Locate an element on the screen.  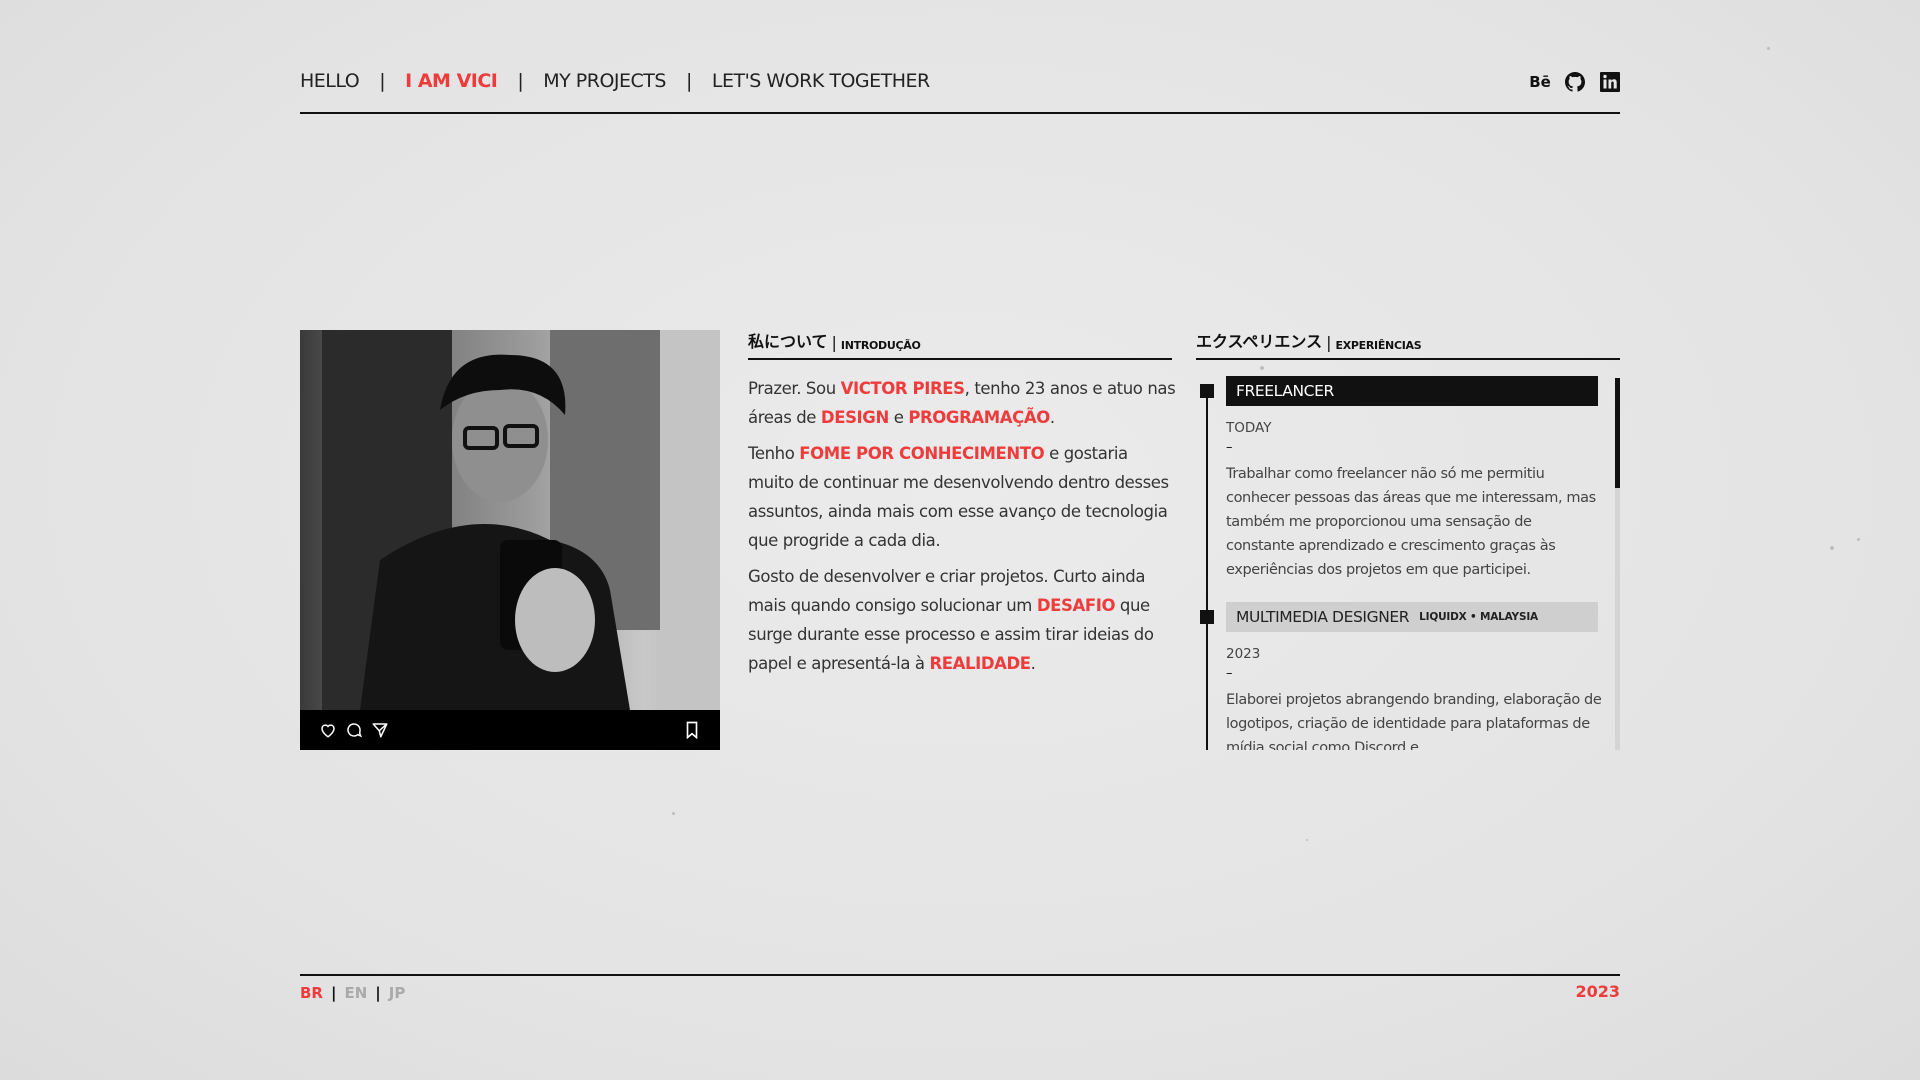
github-icon is located at coordinates (1575, 82).